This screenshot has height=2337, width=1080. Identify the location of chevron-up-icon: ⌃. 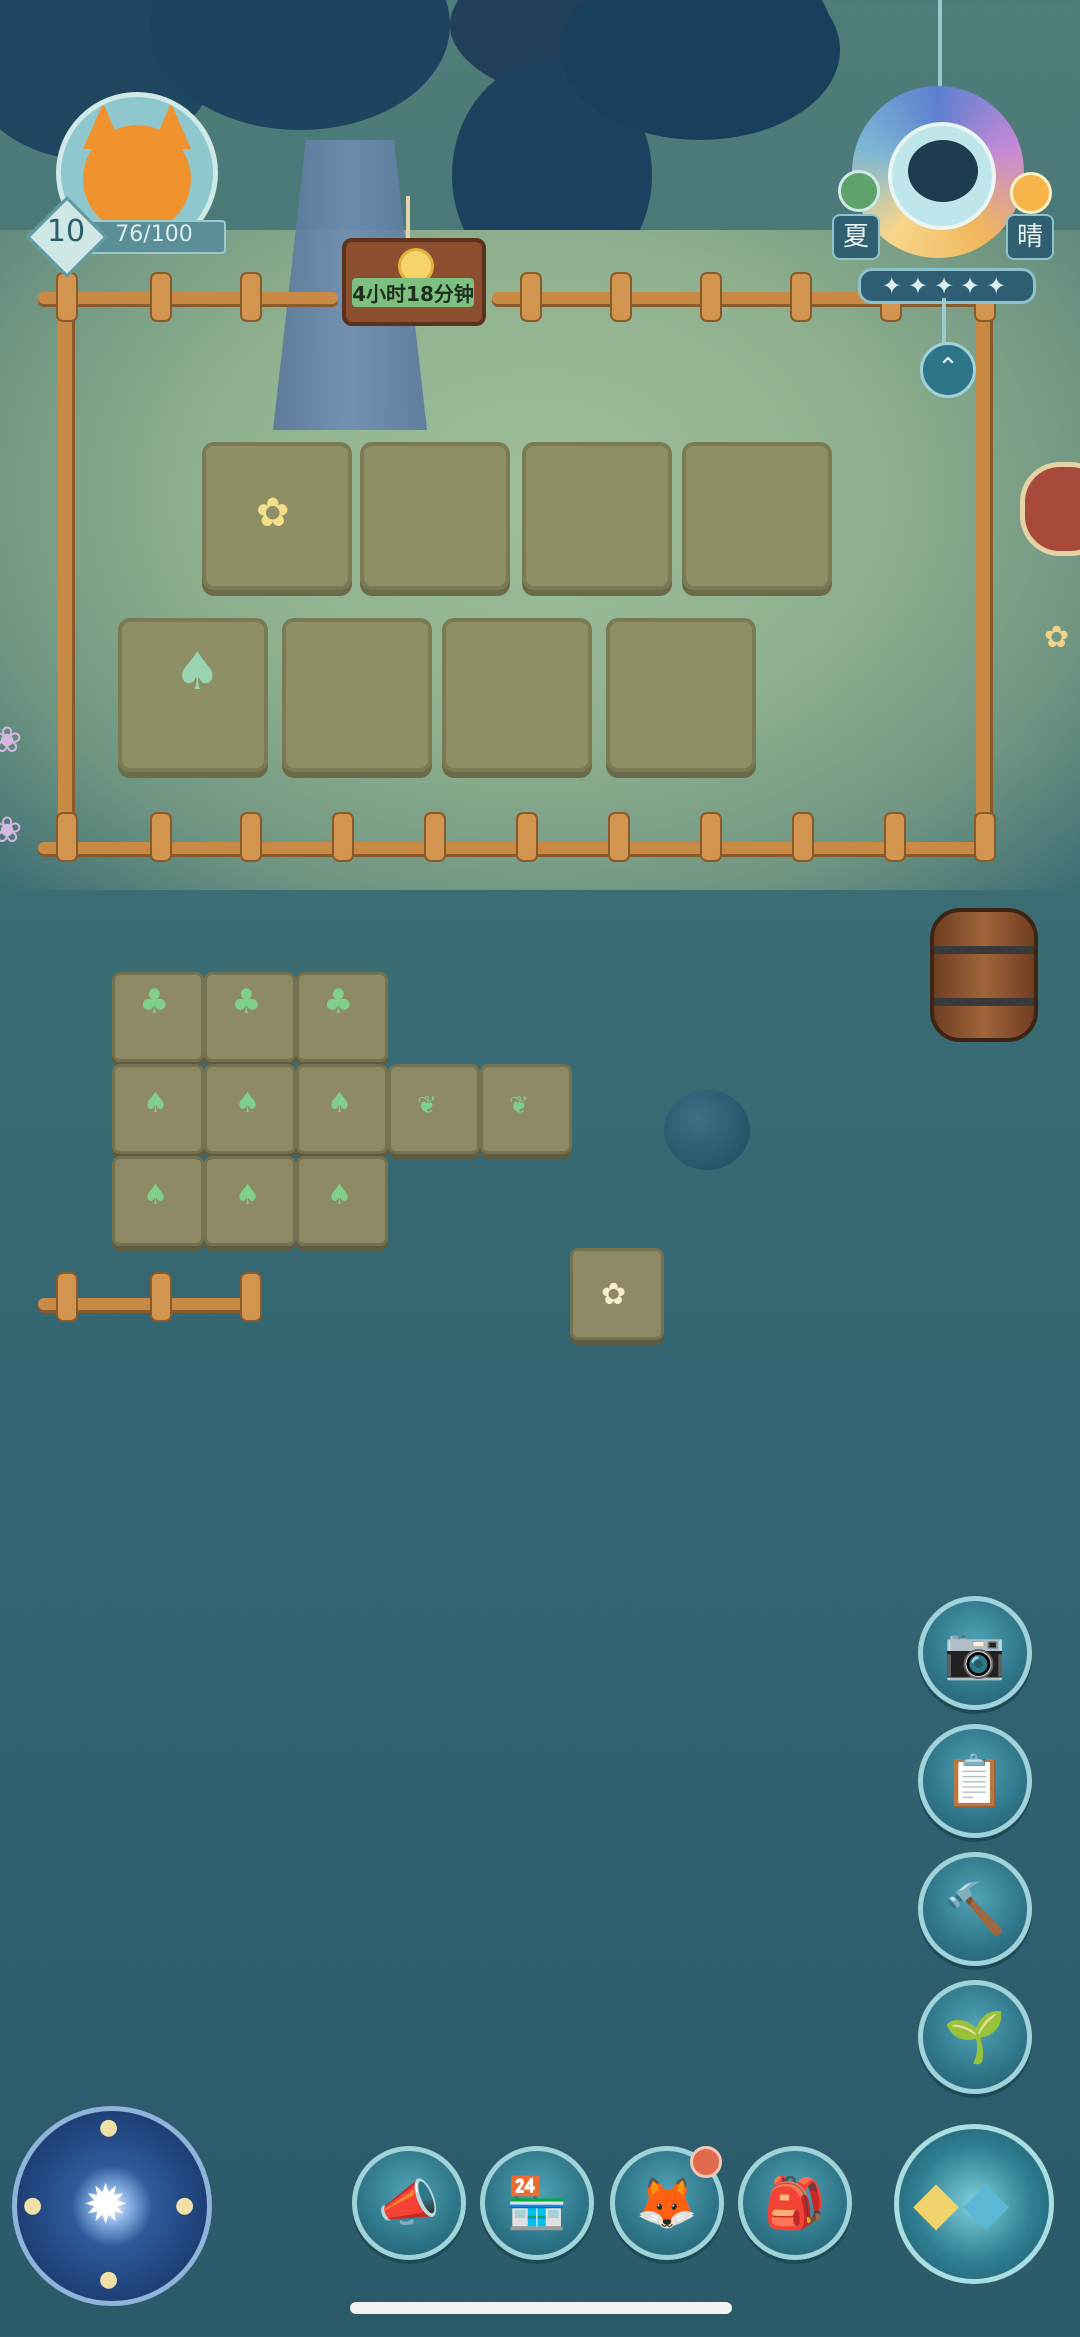
(948, 368).